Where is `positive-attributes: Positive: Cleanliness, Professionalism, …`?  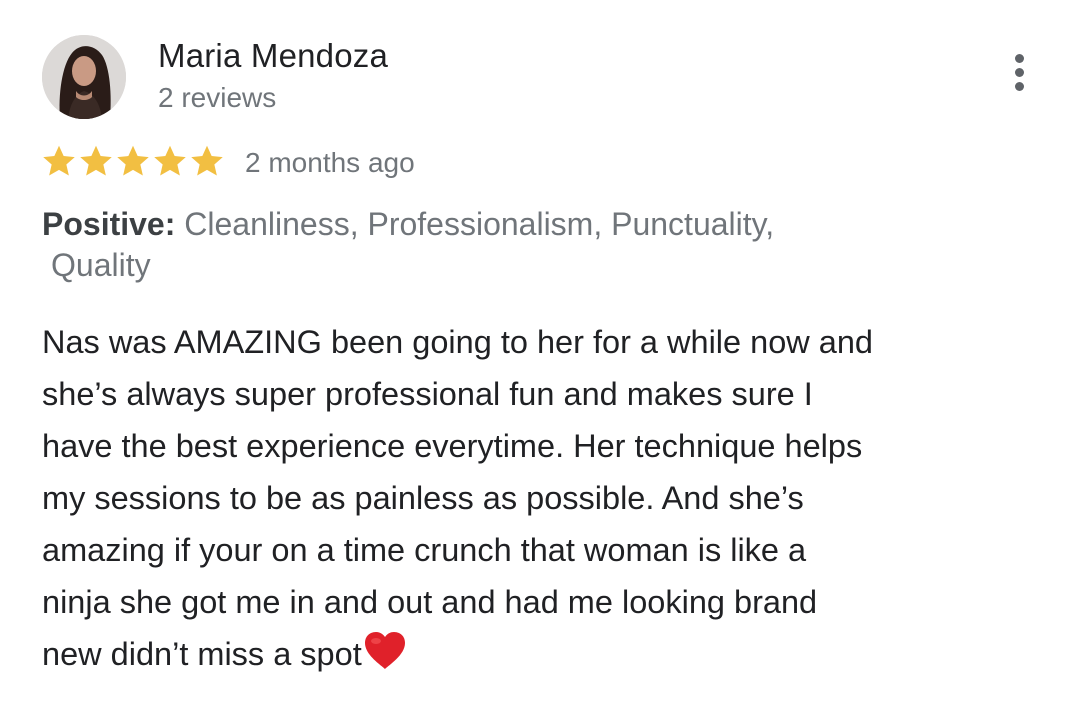
positive-attributes: Positive: Cleanliness, Professionalism, … is located at coordinates (482, 245).